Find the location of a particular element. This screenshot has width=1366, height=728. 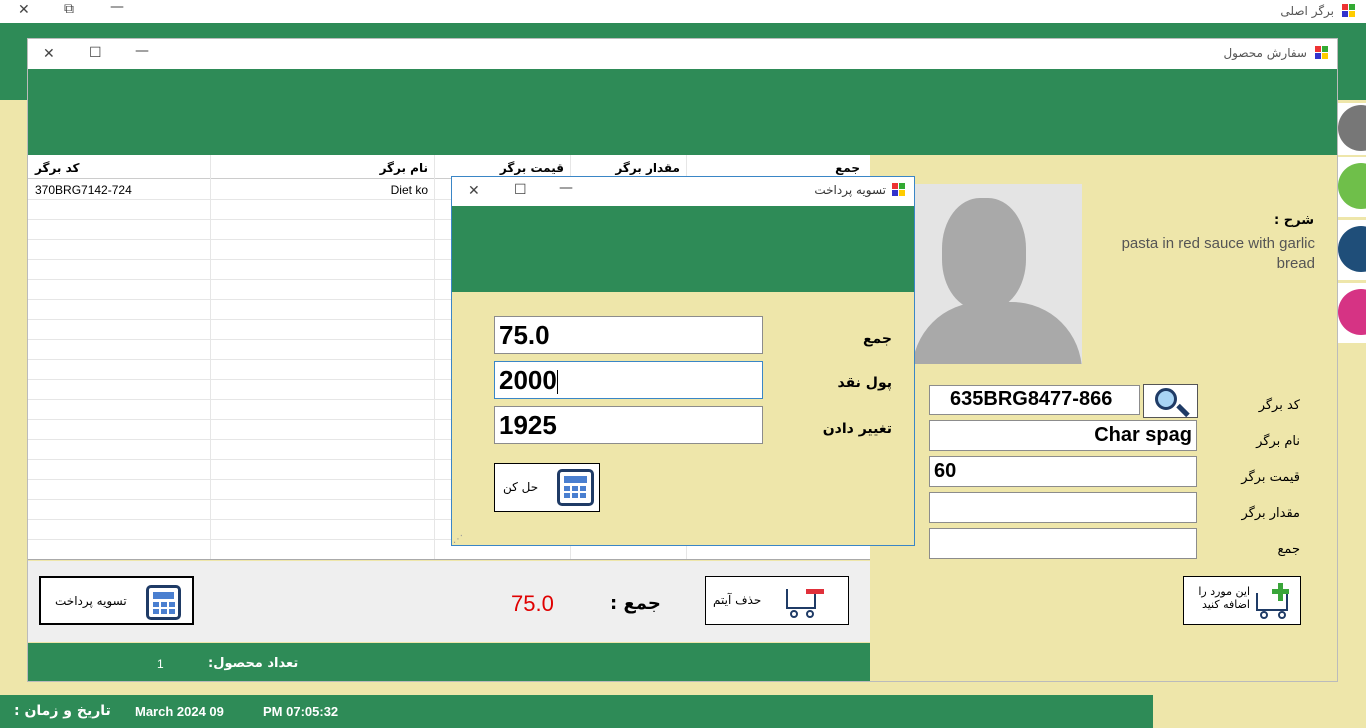

pay-button-label: تسویه پرداخت is located at coordinates (91, 601).